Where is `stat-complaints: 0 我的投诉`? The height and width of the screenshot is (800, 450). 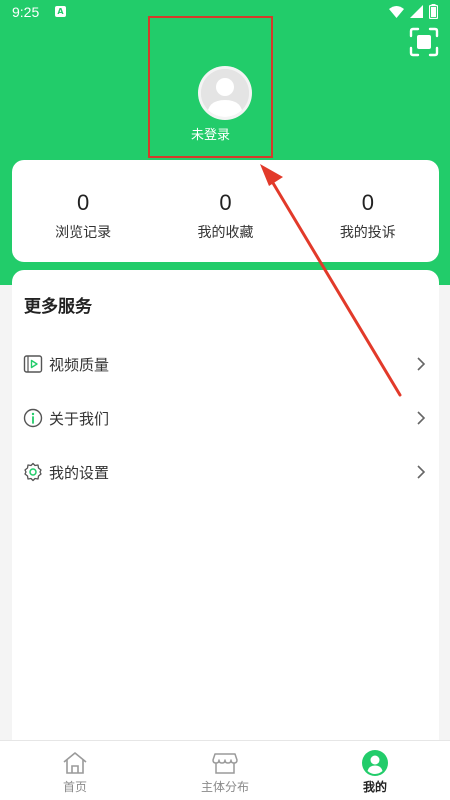 stat-complaints: 0 我的投诉 is located at coordinates (368, 211).